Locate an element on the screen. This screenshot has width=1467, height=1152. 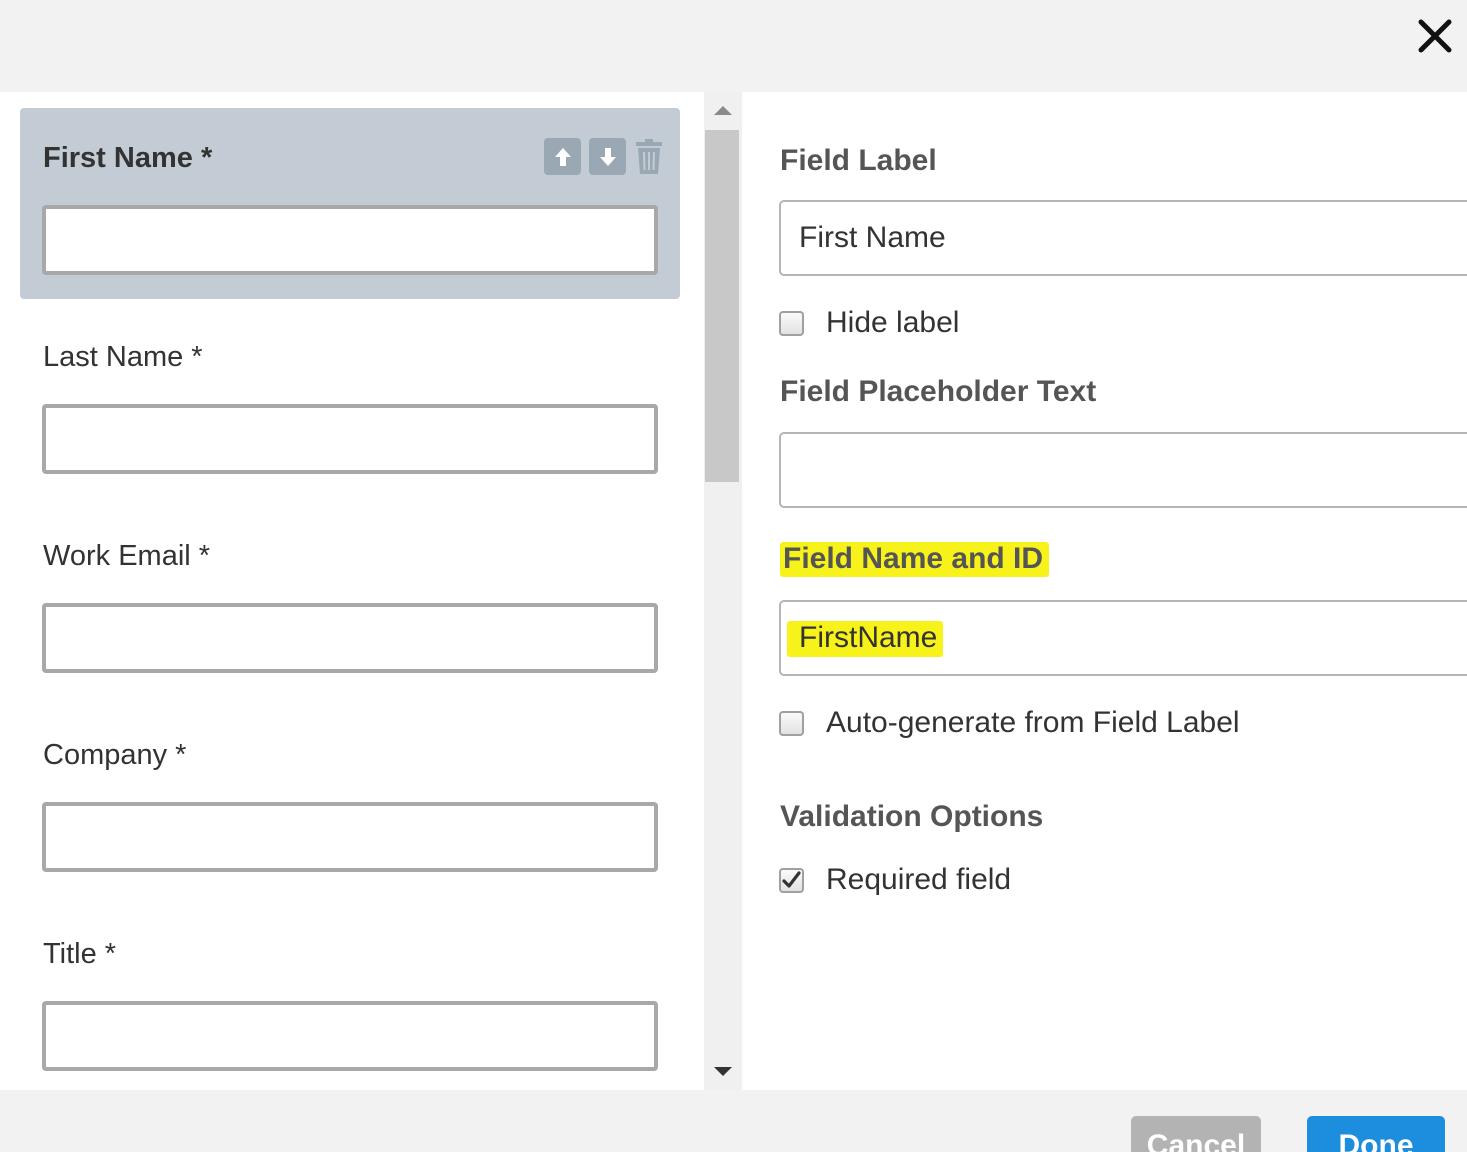
first-name-input is located at coordinates (350, 240).